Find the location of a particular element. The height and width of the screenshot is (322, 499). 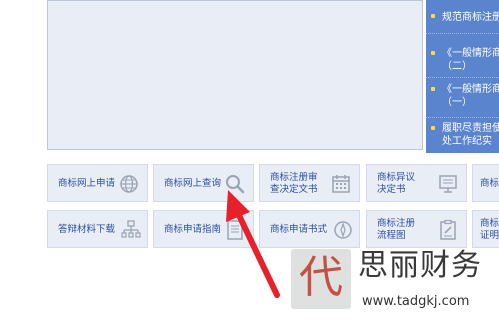

watermark-url: www.tadgkj.com is located at coordinates (416, 301).